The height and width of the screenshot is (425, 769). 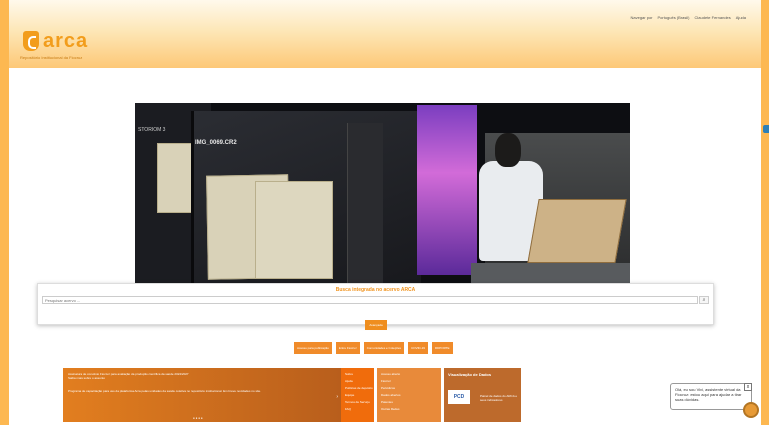 I want to click on quick-link-communities: Comunidades e Coleções, so click(x=384, y=348).